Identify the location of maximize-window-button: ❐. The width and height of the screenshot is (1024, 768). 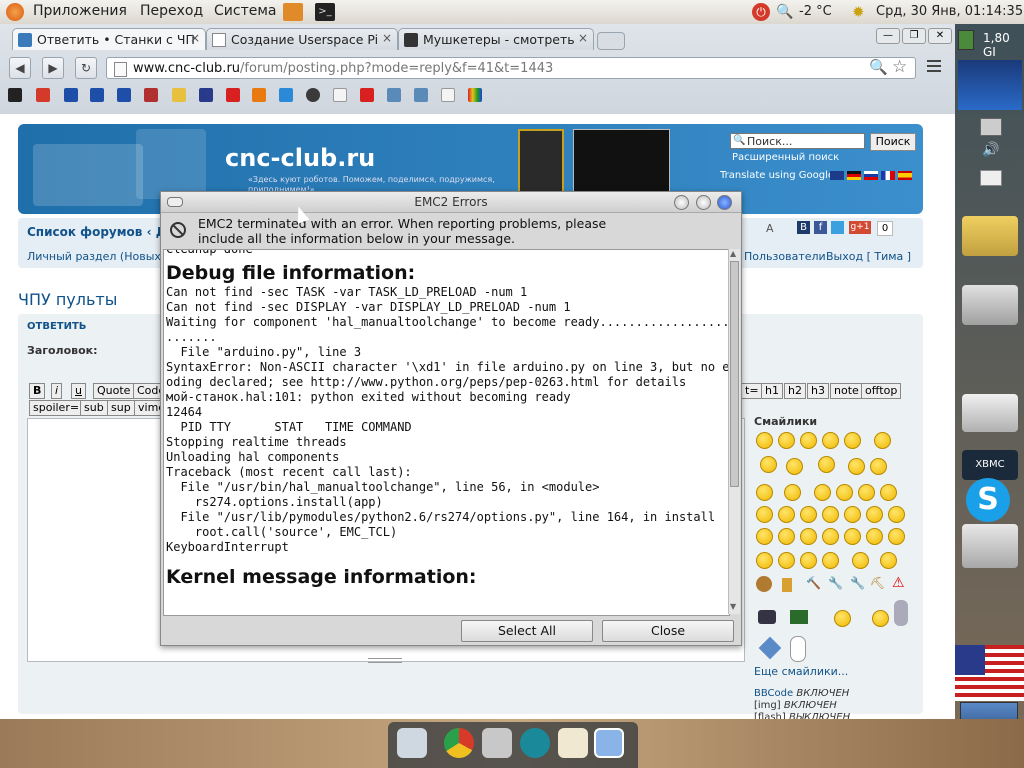
(914, 36).